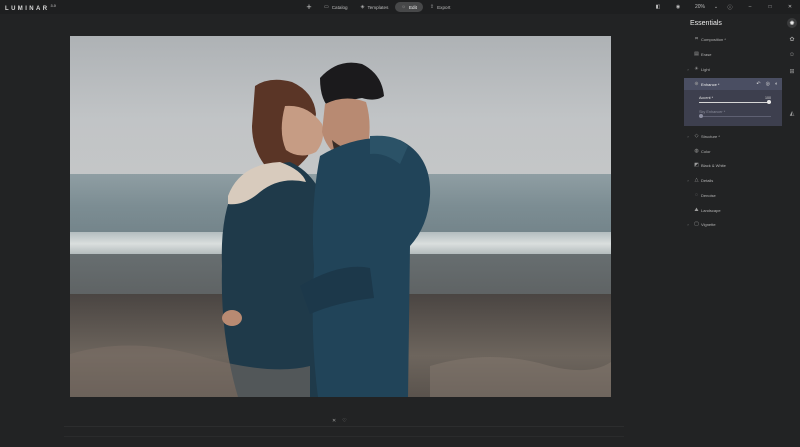 This screenshot has width=800, height=447. I want to click on favorite-icon: ♡, so click(344, 421).